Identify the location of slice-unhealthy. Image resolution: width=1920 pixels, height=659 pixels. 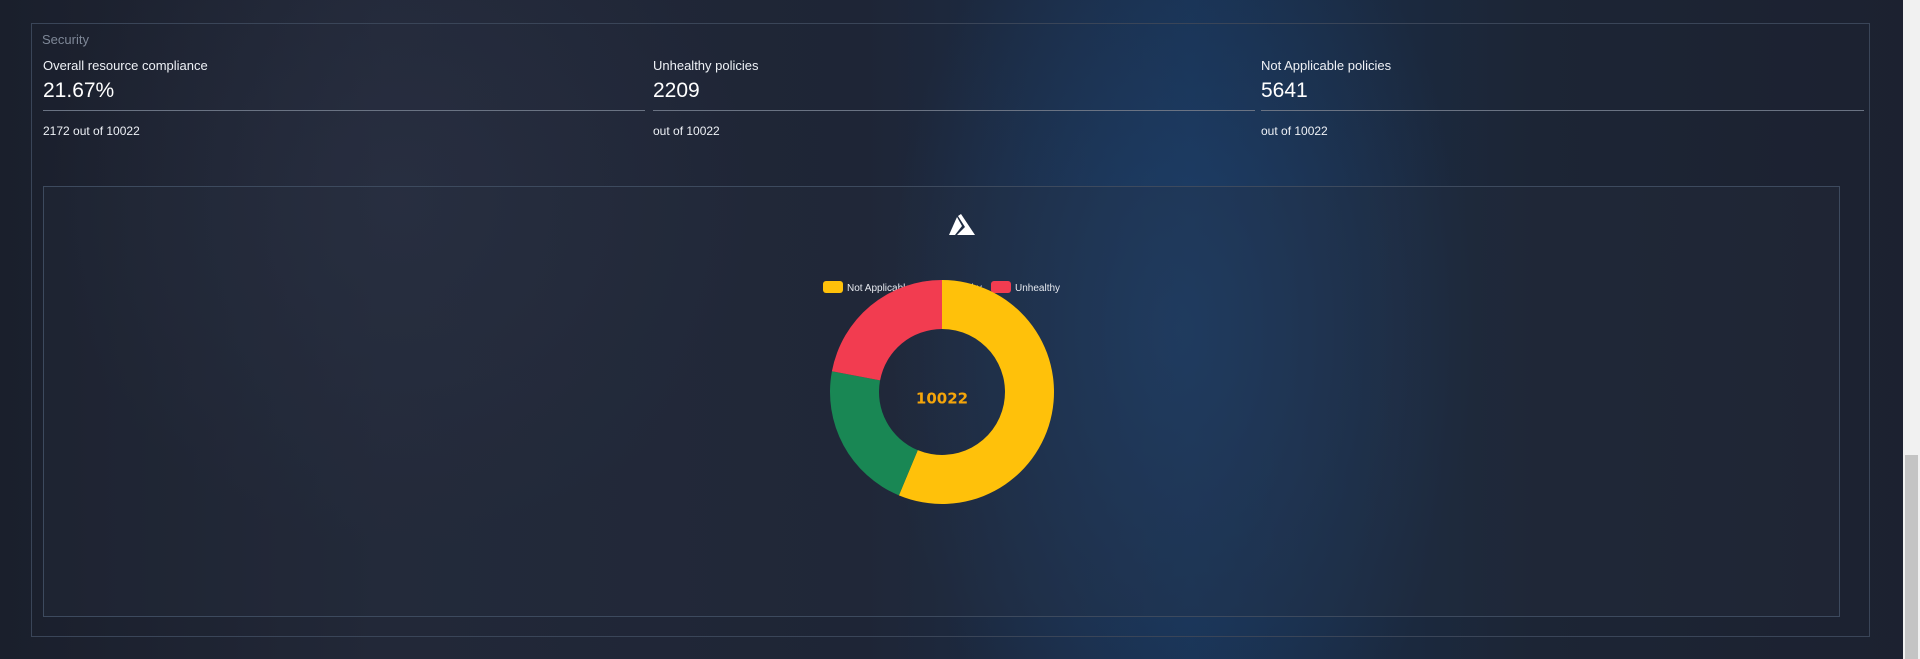
(886, 330).